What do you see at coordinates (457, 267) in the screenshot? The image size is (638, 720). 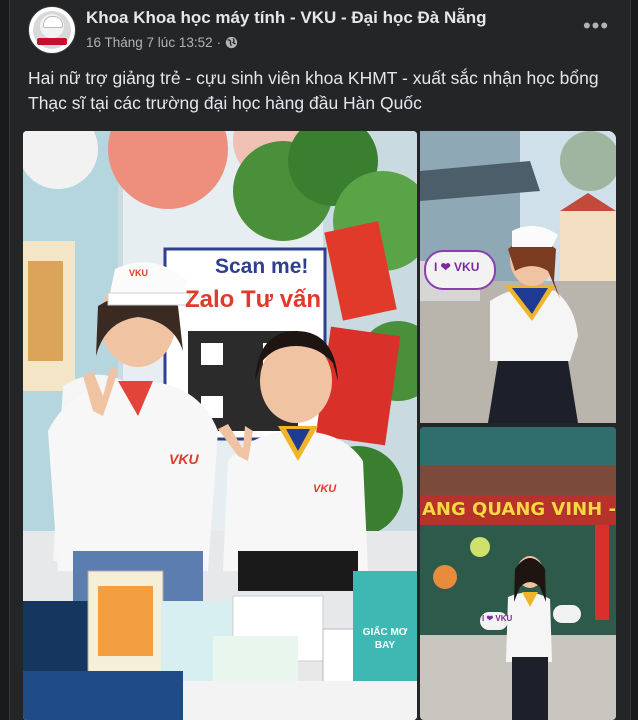 I see `heart-sign-top: I ❤ VKU` at bounding box center [457, 267].